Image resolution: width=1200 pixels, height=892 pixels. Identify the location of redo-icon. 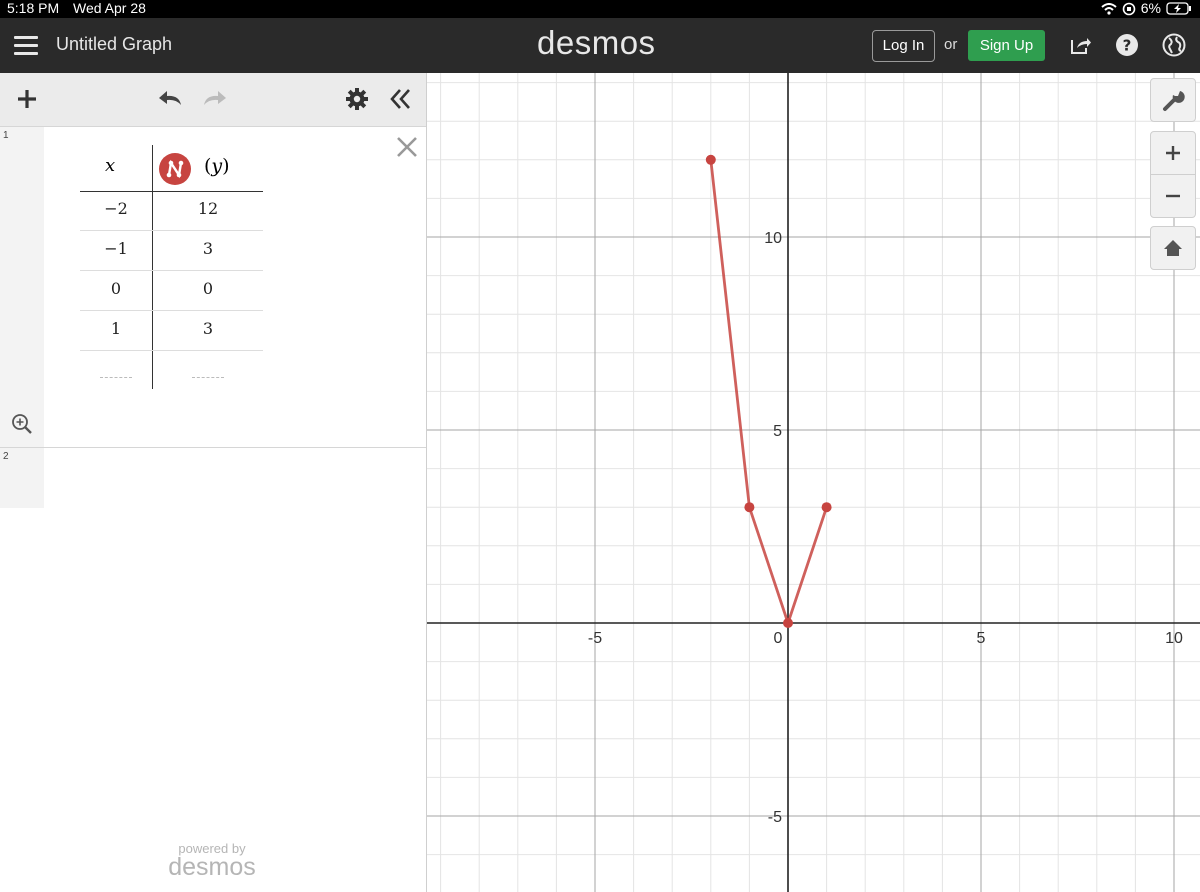
(214, 99).